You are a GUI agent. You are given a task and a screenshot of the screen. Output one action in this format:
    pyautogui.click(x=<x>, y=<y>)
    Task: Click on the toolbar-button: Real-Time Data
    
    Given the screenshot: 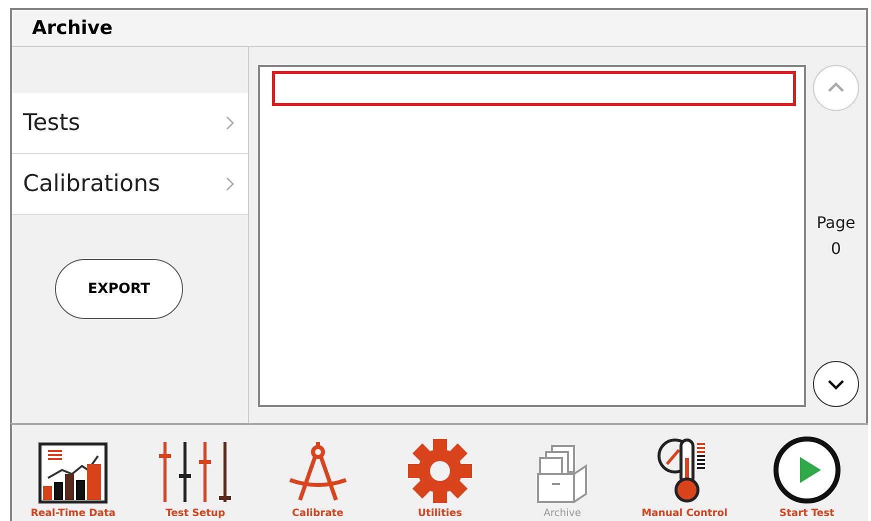 What is the action you would take?
    pyautogui.click(x=73, y=473)
    